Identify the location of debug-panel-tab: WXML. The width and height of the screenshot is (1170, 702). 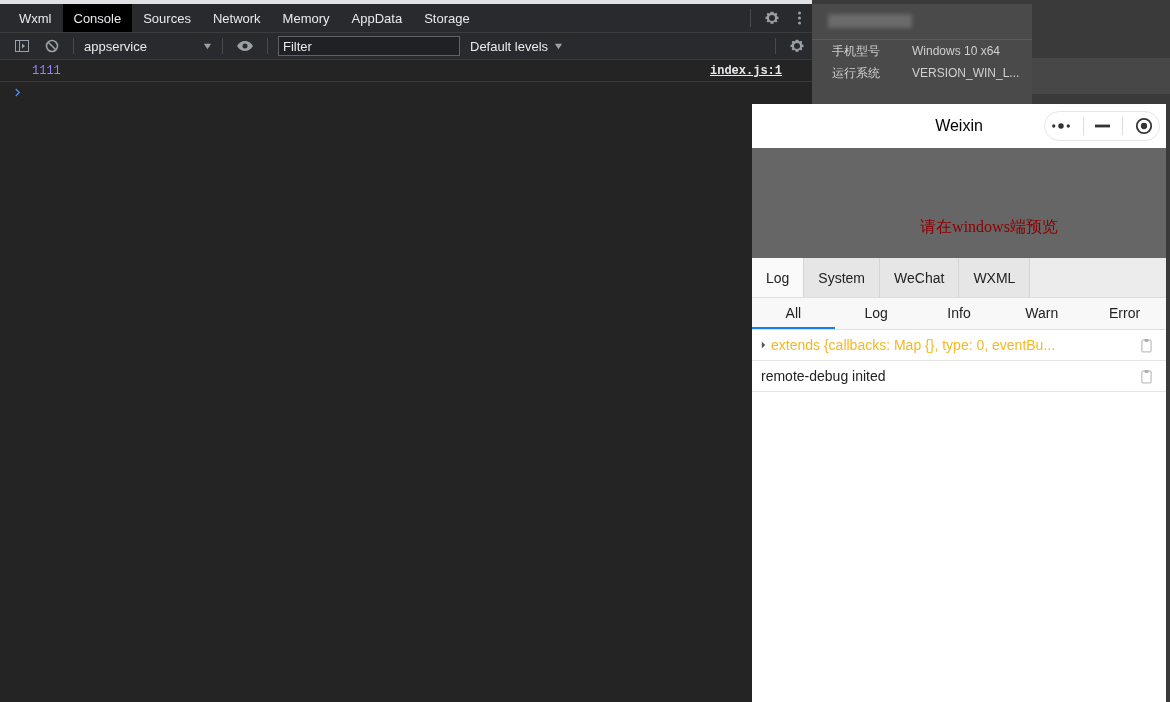
(995, 277).